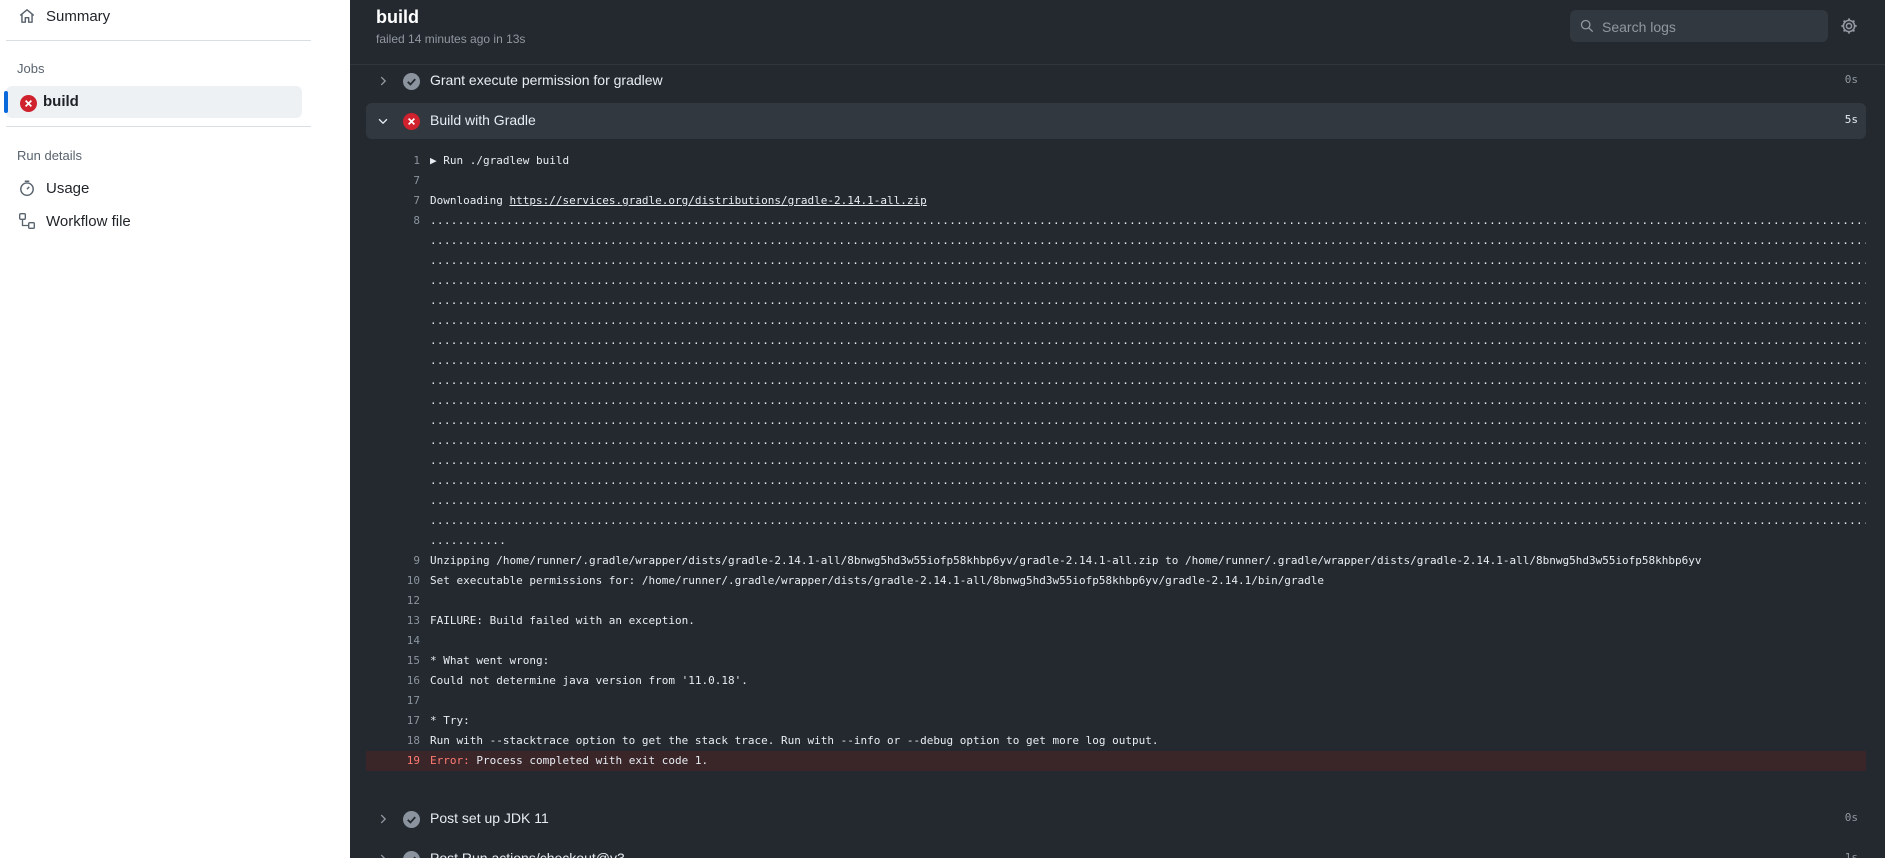 The image size is (1885, 858). What do you see at coordinates (153, 102) in the screenshot?
I see `job-item-build: build` at bounding box center [153, 102].